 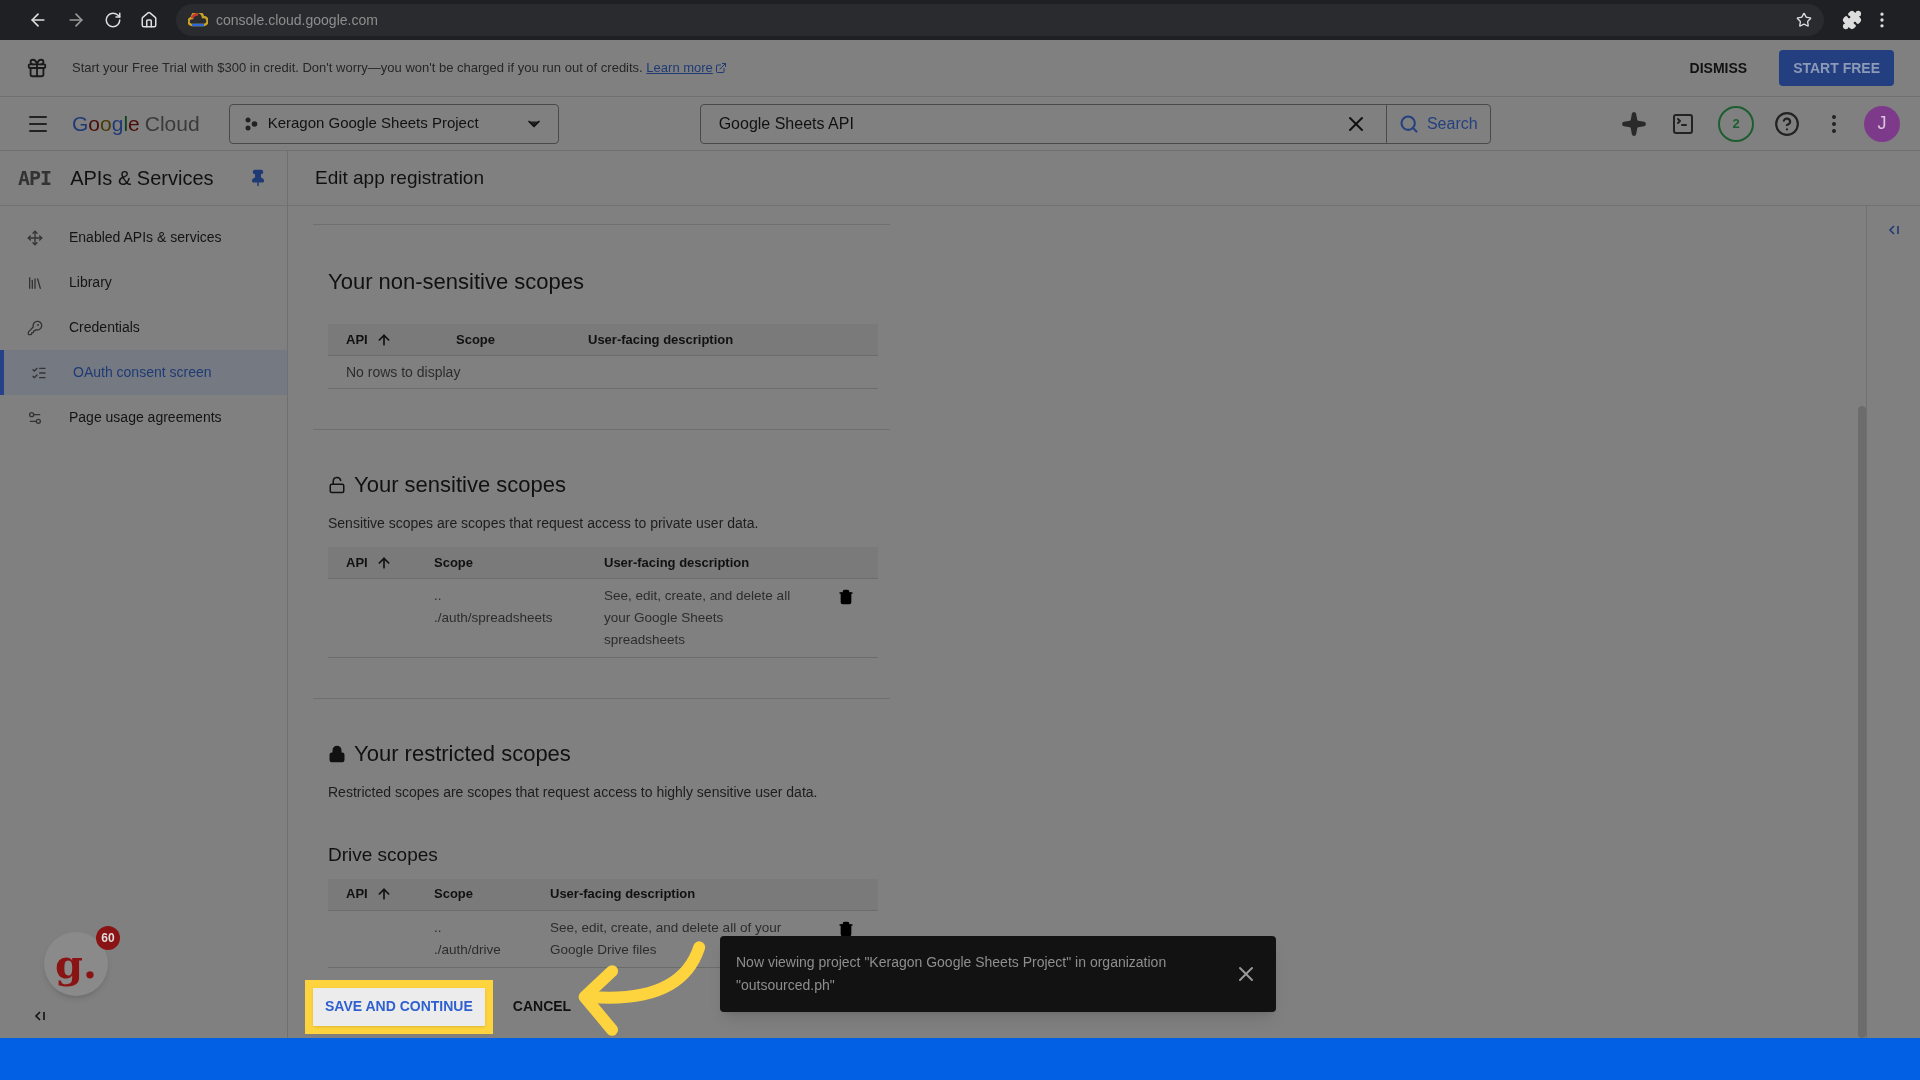 What do you see at coordinates (37, 68) in the screenshot?
I see `gift-icon` at bounding box center [37, 68].